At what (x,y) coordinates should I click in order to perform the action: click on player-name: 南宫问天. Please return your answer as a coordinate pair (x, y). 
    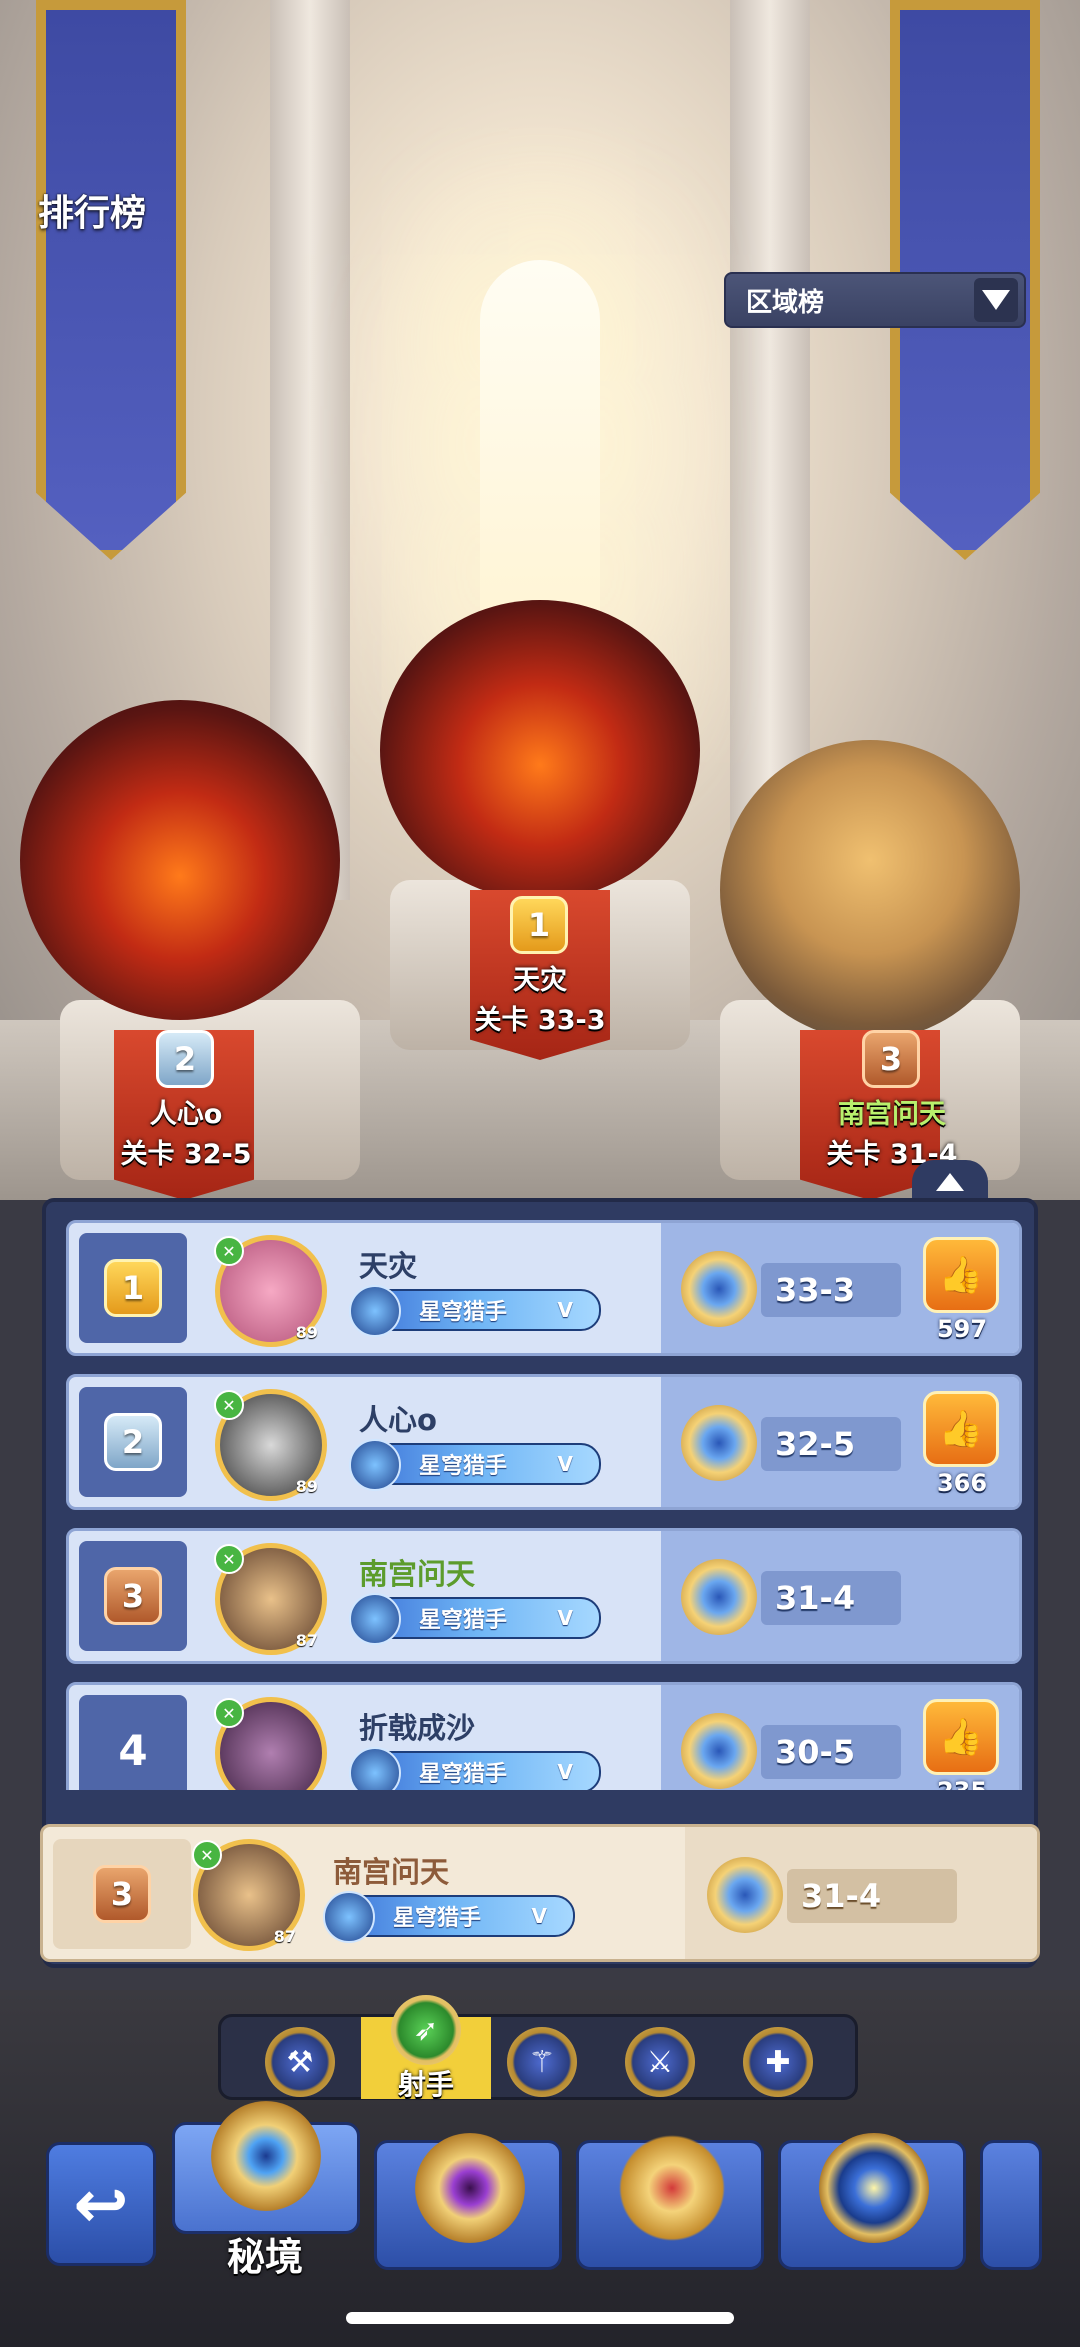
    Looking at the image, I should click on (417, 1574).